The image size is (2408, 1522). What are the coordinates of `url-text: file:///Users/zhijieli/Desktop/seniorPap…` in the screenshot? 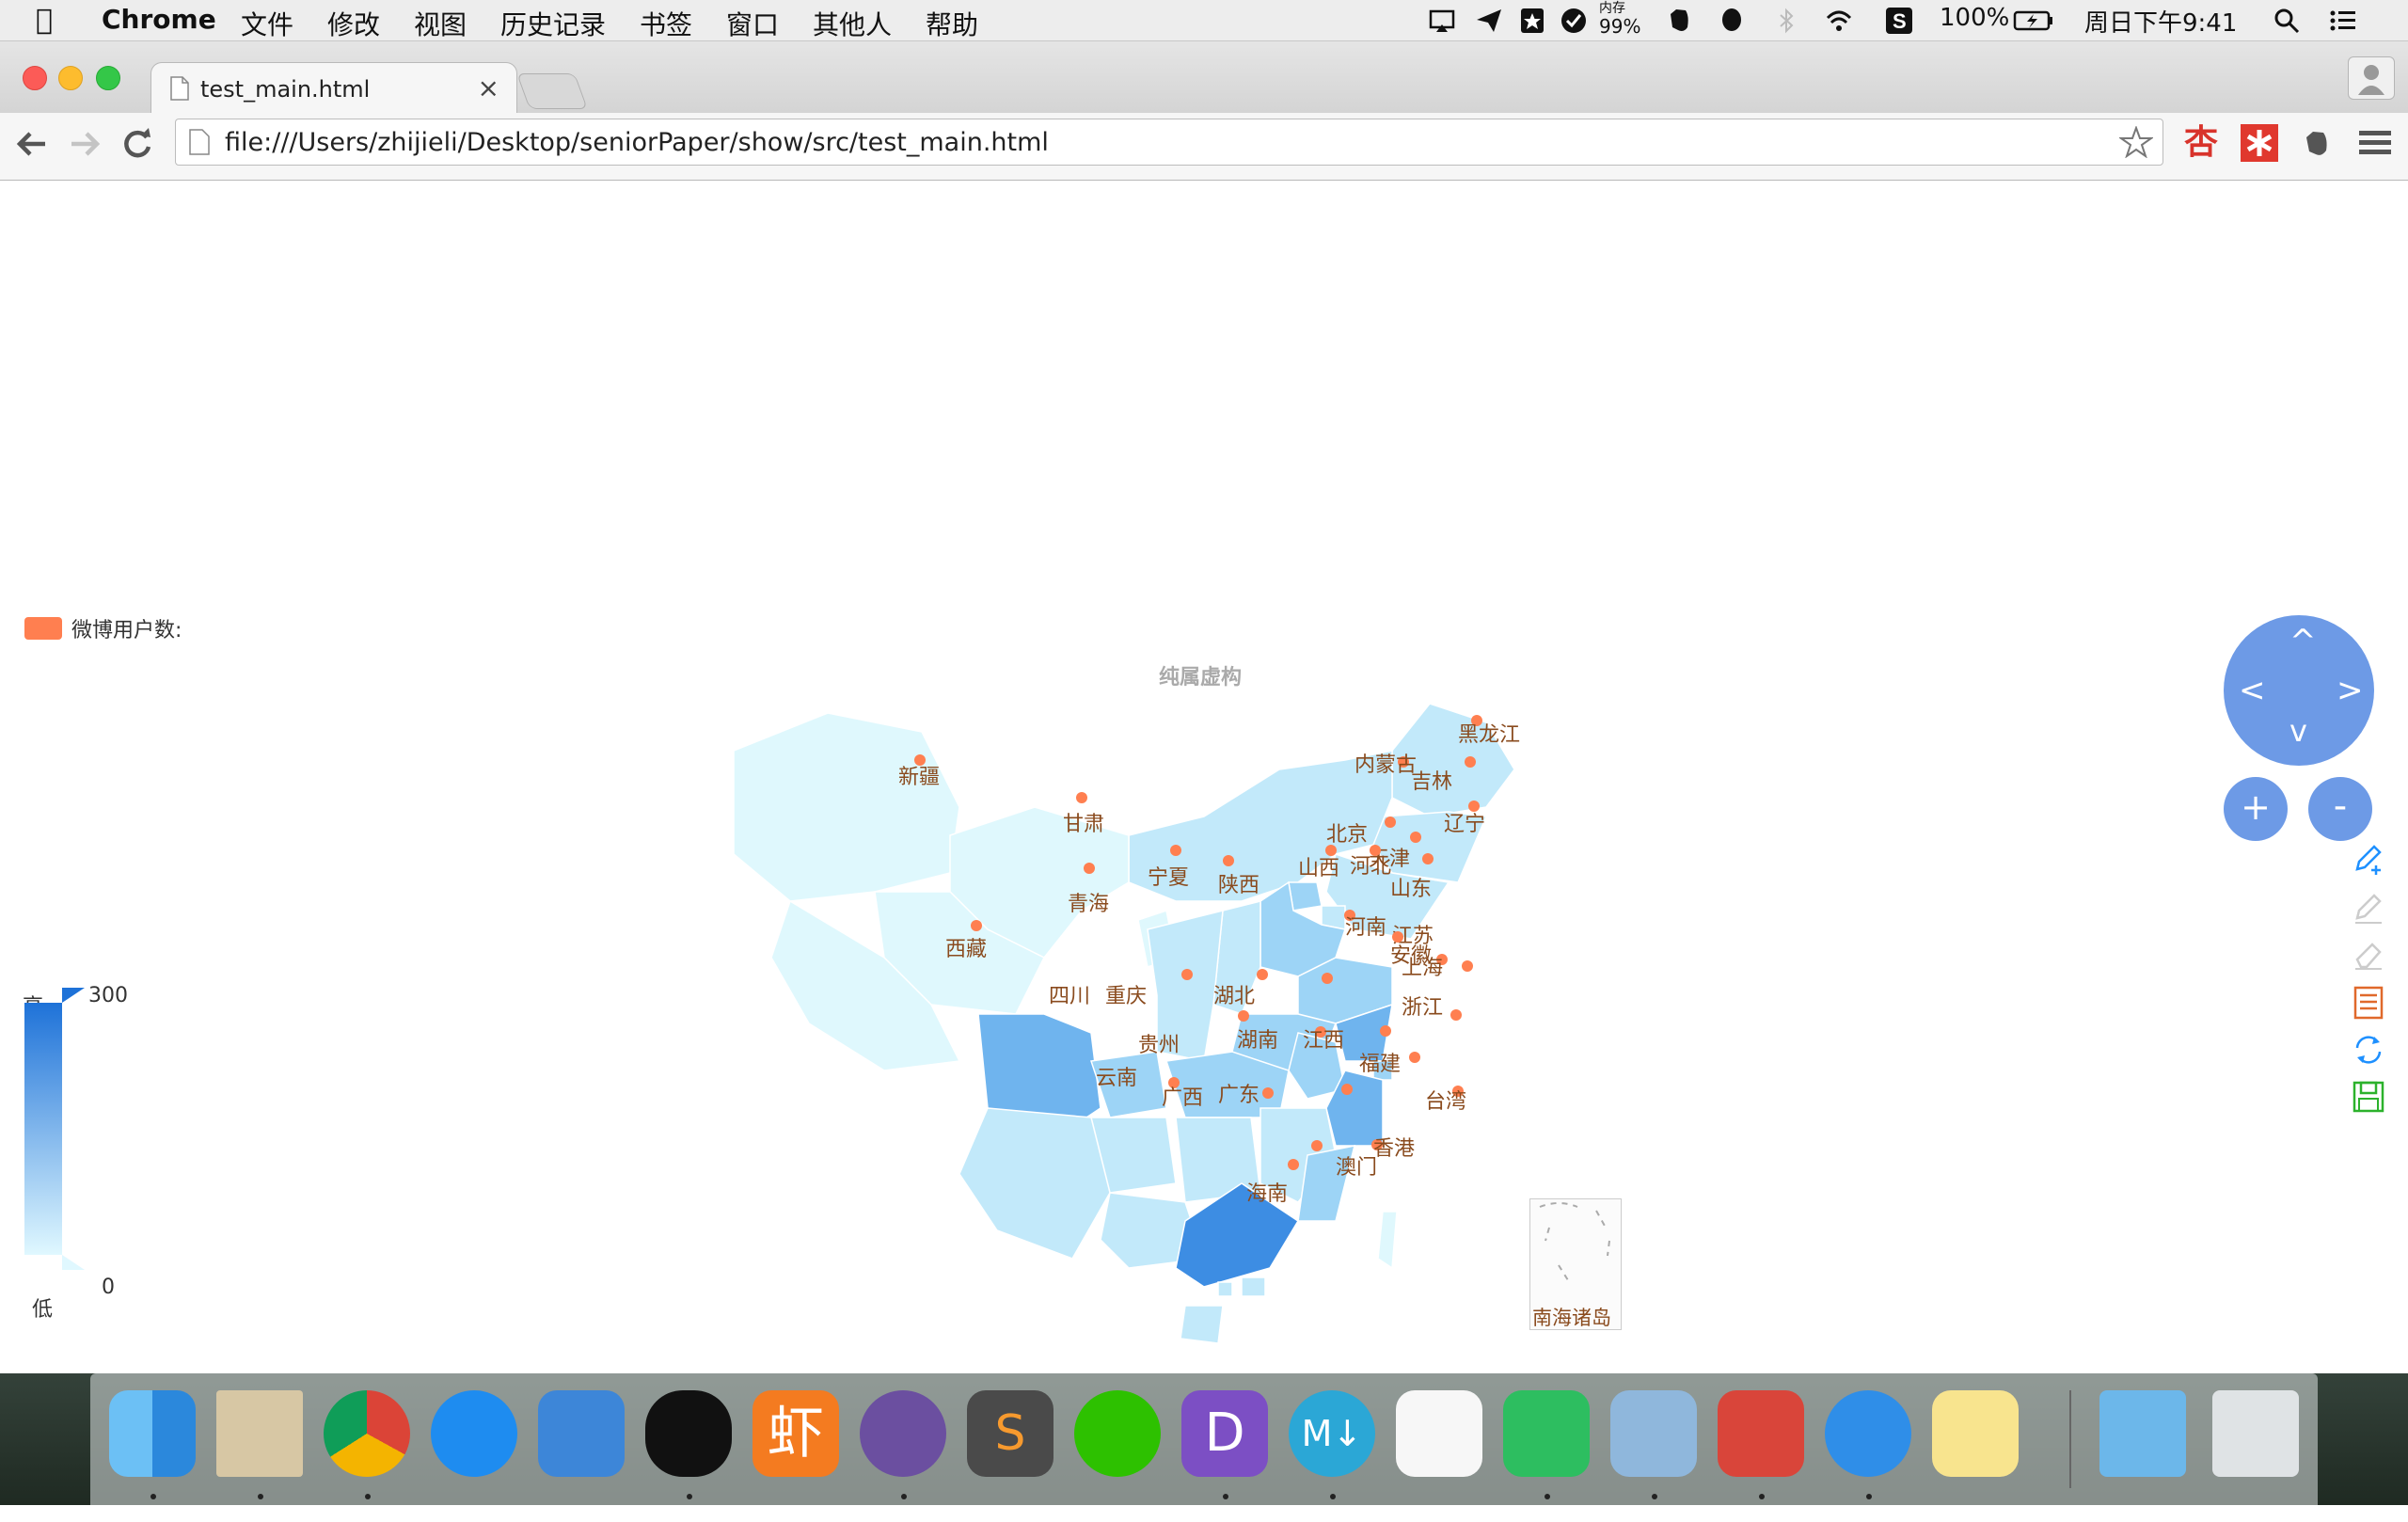 It's located at (637, 143).